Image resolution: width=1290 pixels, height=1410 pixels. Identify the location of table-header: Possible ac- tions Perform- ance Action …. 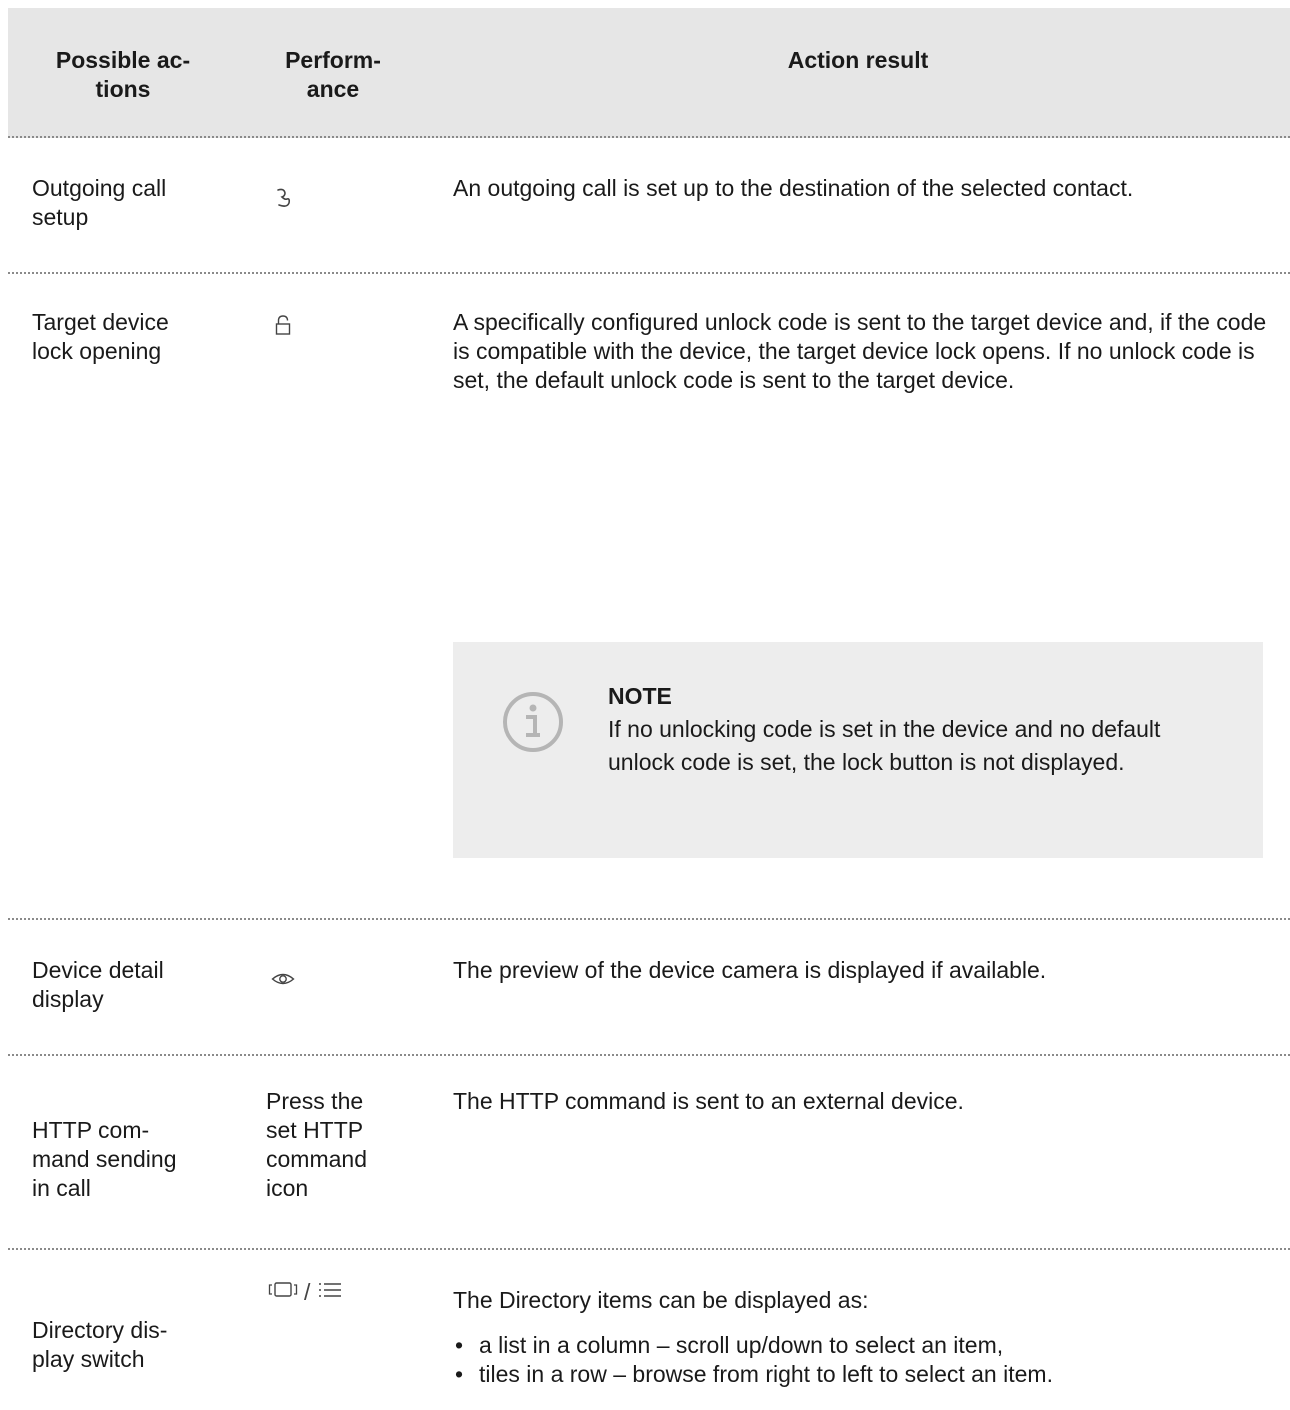
(649, 73).